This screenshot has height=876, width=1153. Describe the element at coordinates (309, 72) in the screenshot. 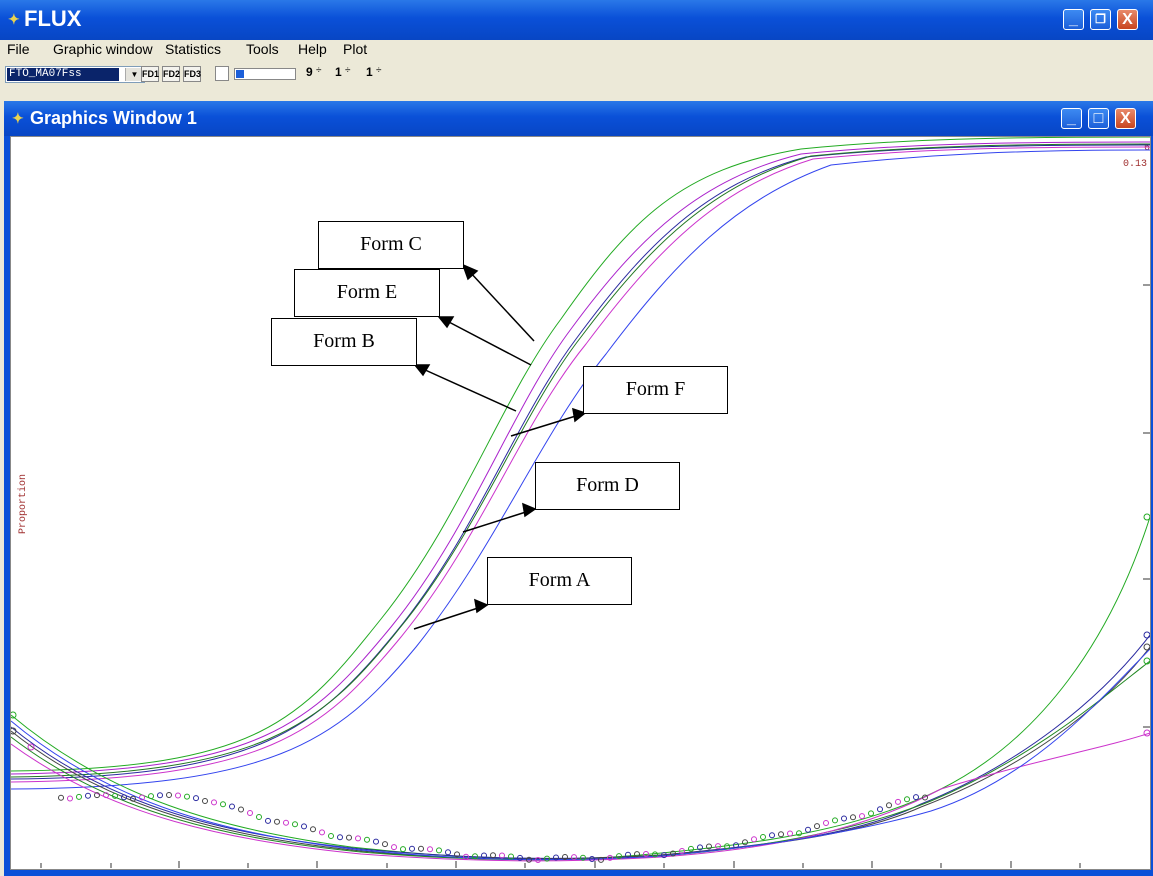

I see `spinner-1-value: 9` at that location.